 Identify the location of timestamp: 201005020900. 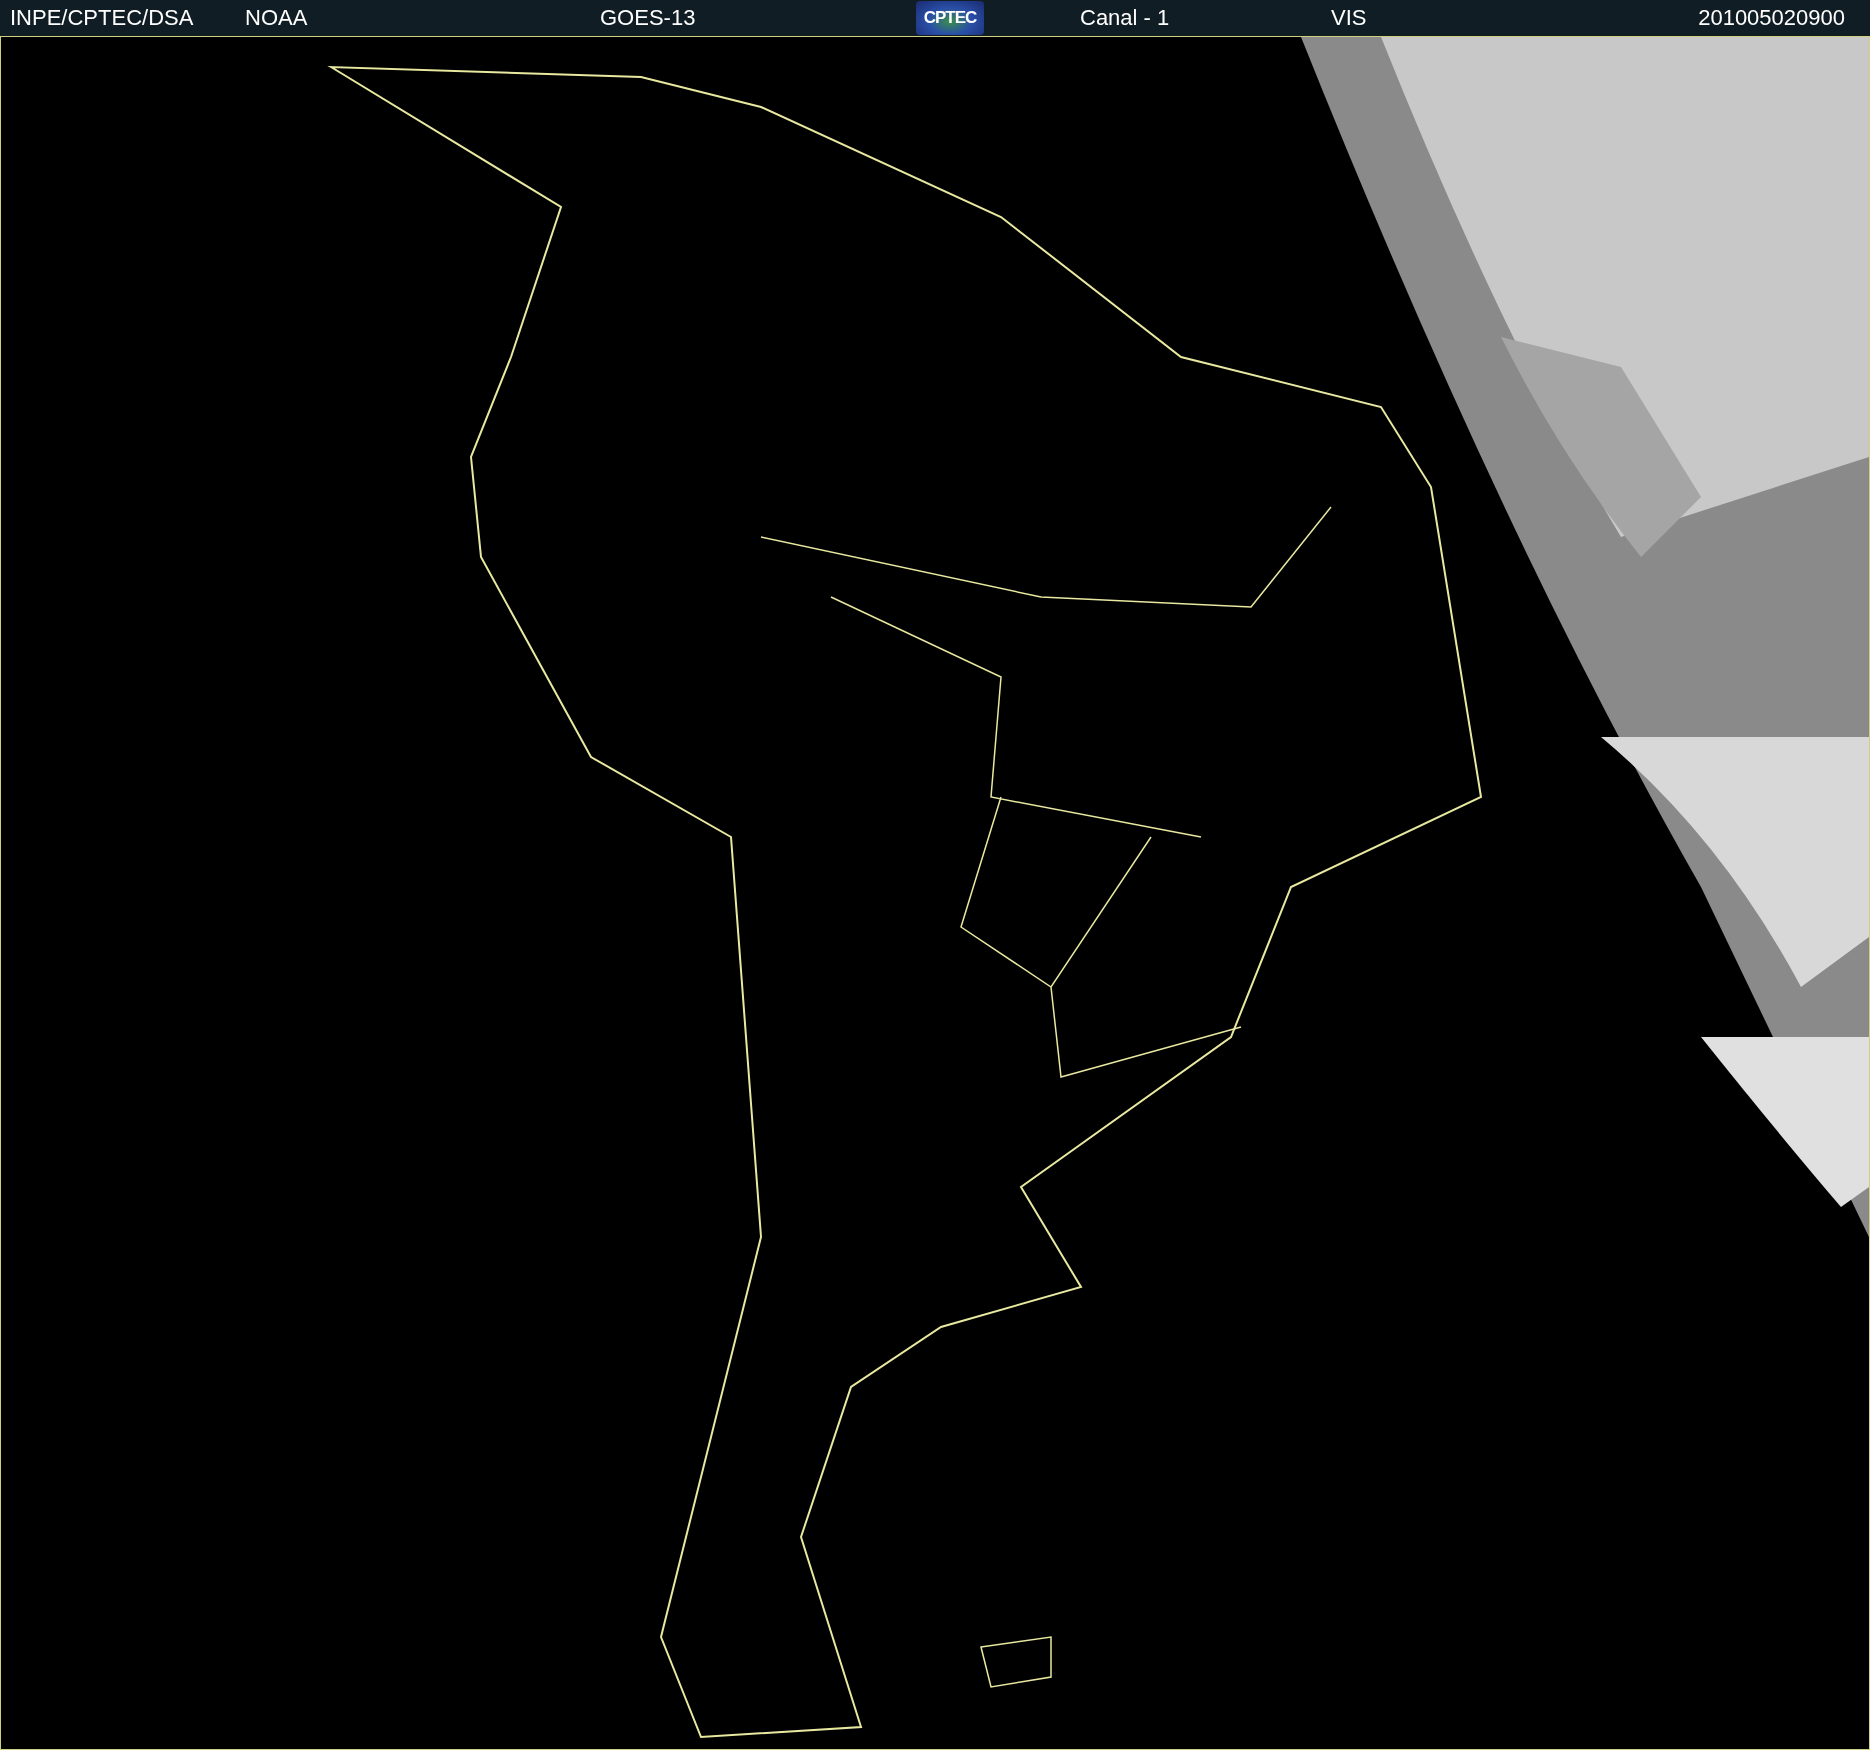
(1772, 18).